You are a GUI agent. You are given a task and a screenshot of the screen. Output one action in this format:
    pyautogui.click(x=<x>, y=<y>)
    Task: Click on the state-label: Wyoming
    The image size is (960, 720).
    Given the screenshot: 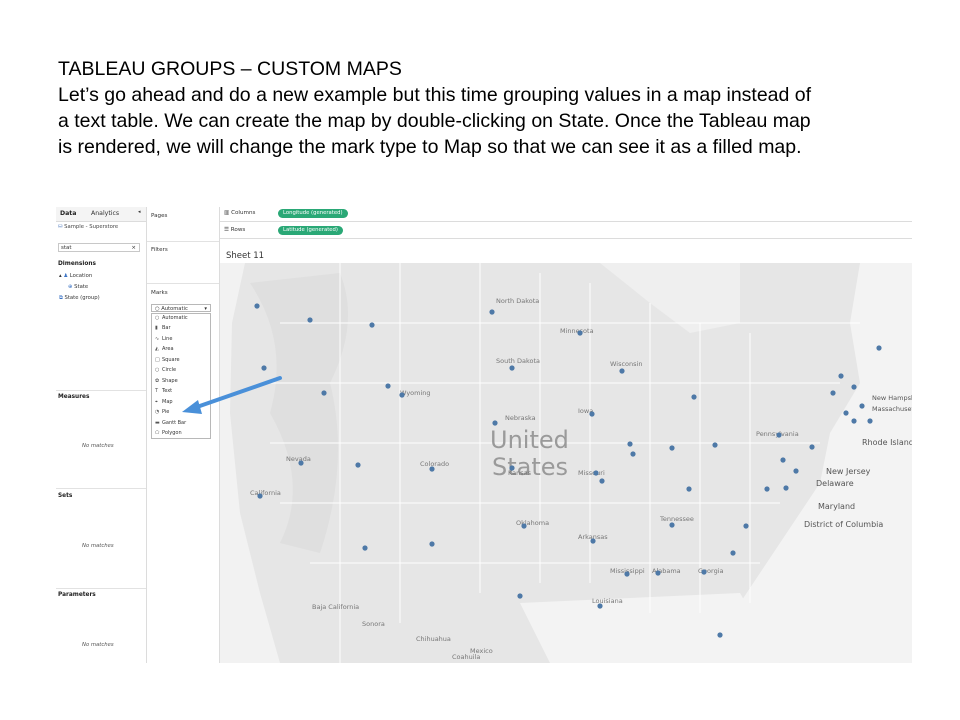 What is the action you would take?
    pyautogui.click(x=415, y=393)
    